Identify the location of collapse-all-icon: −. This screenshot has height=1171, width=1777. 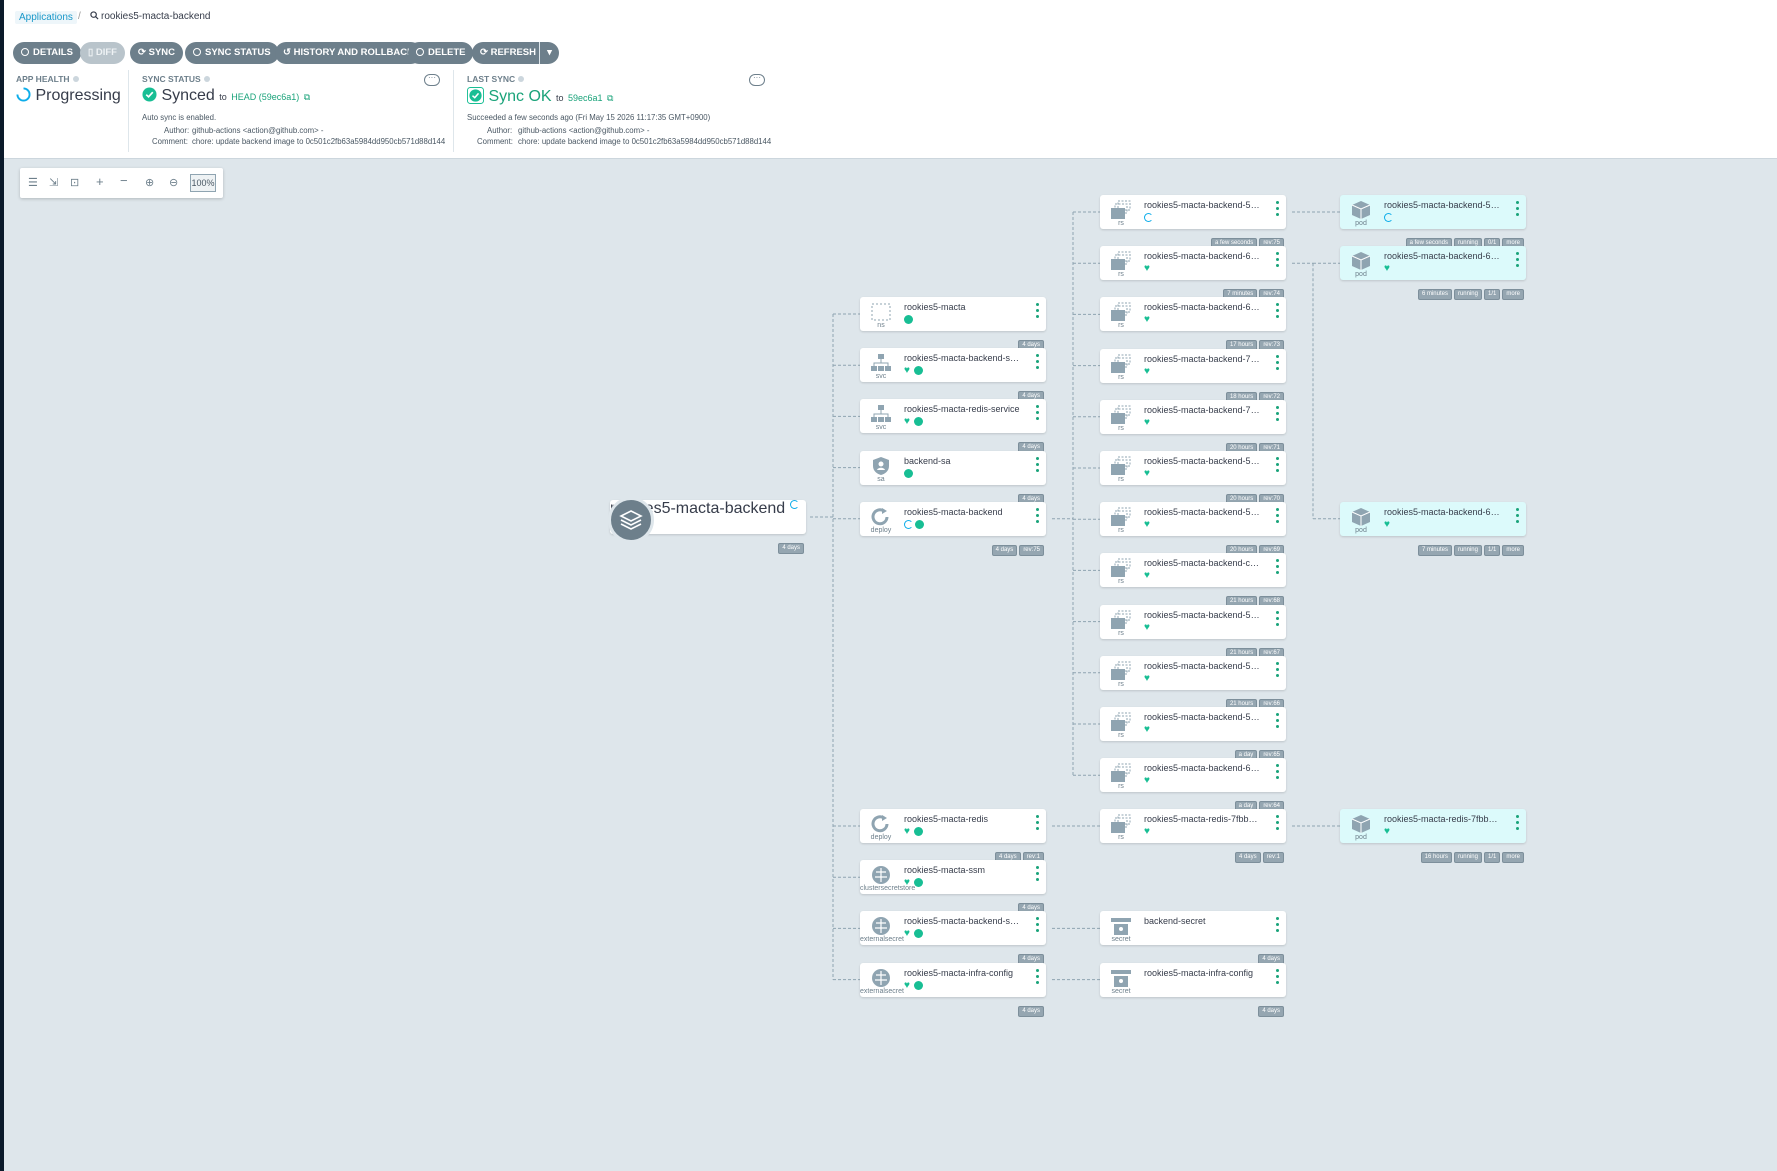
(124, 180).